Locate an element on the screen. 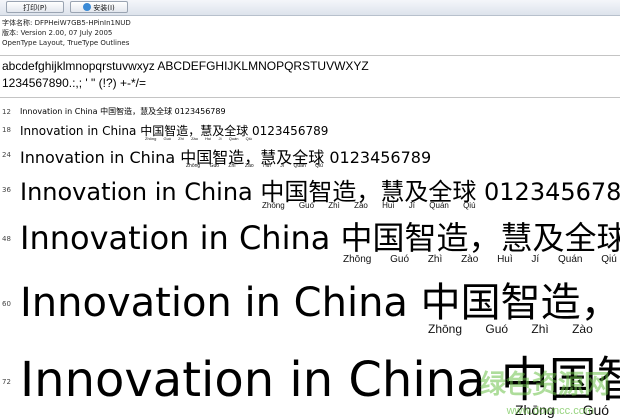 The image size is (620, 419). size-label: 24 is located at coordinates (6, 155).